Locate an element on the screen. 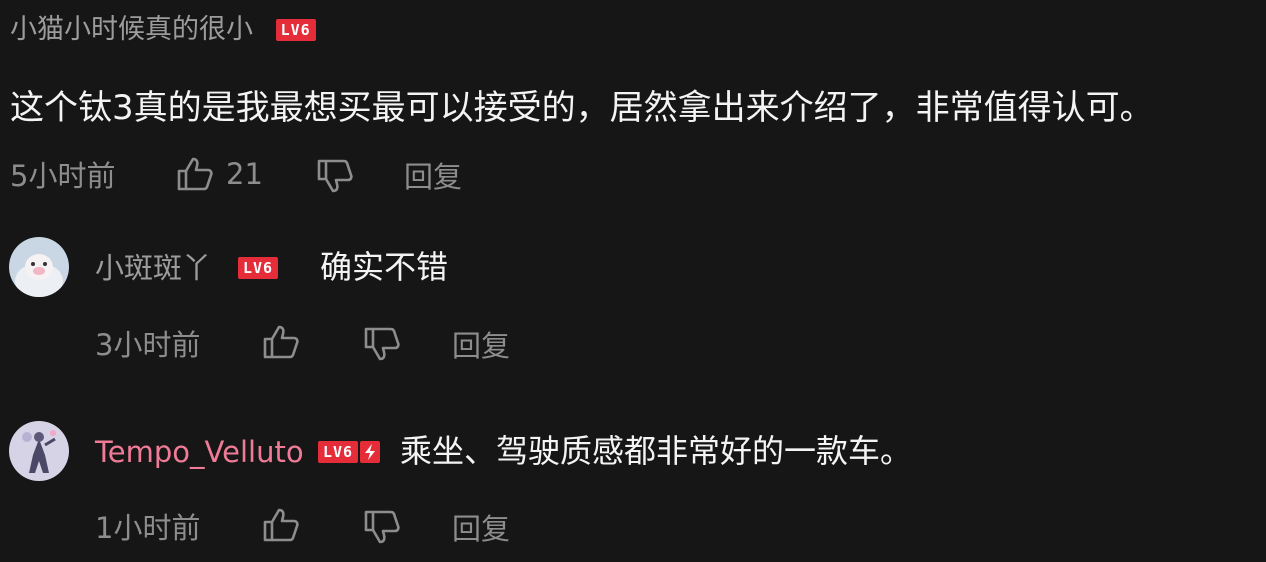 The height and width of the screenshot is (562, 1266). reply-time: 1小时前 is located at coordinates (148, 528).